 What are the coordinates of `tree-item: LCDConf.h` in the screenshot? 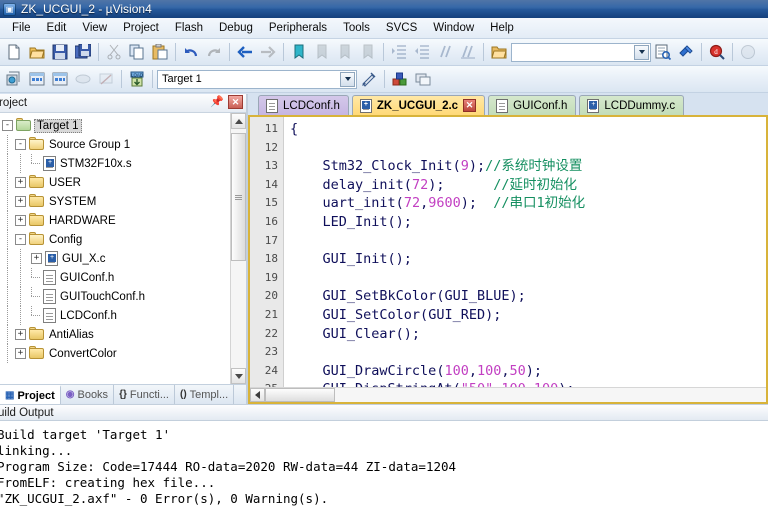 It's located at (116, 315).